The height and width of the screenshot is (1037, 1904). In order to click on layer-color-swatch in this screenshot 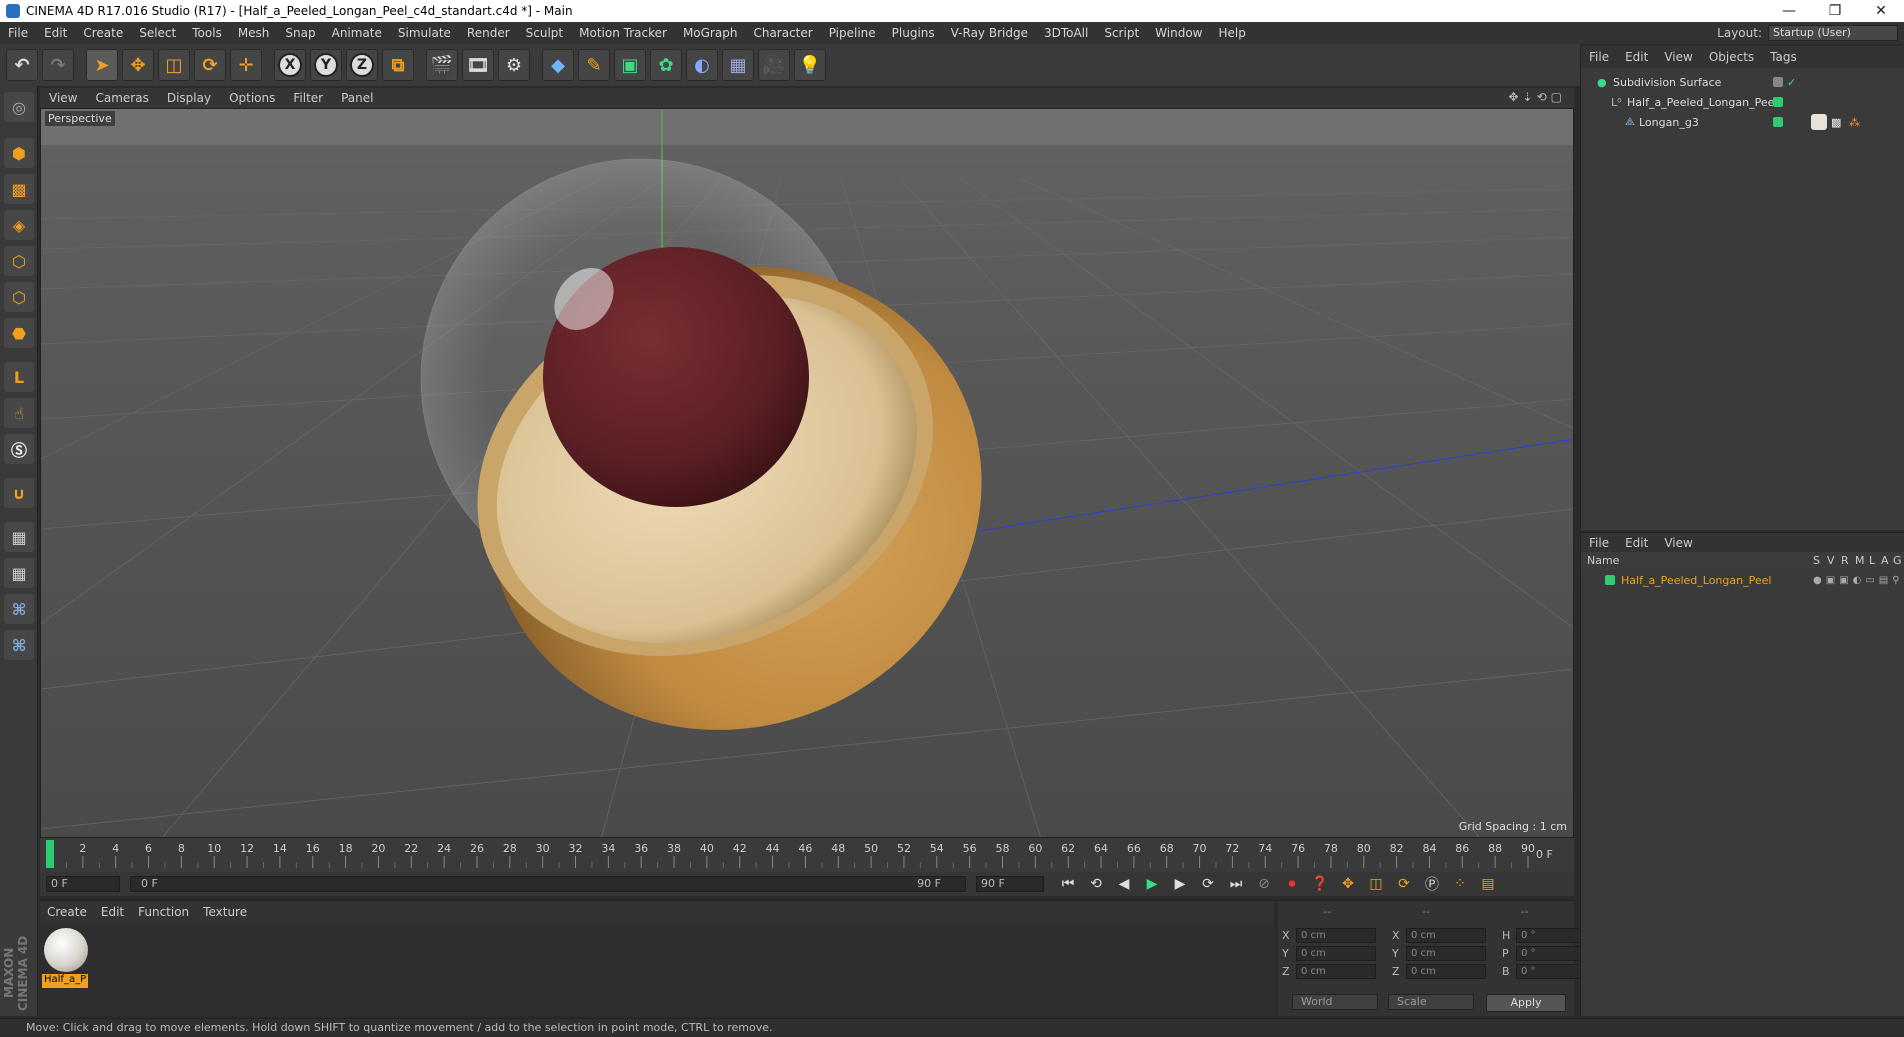, I will do `click(1610, 580)`.